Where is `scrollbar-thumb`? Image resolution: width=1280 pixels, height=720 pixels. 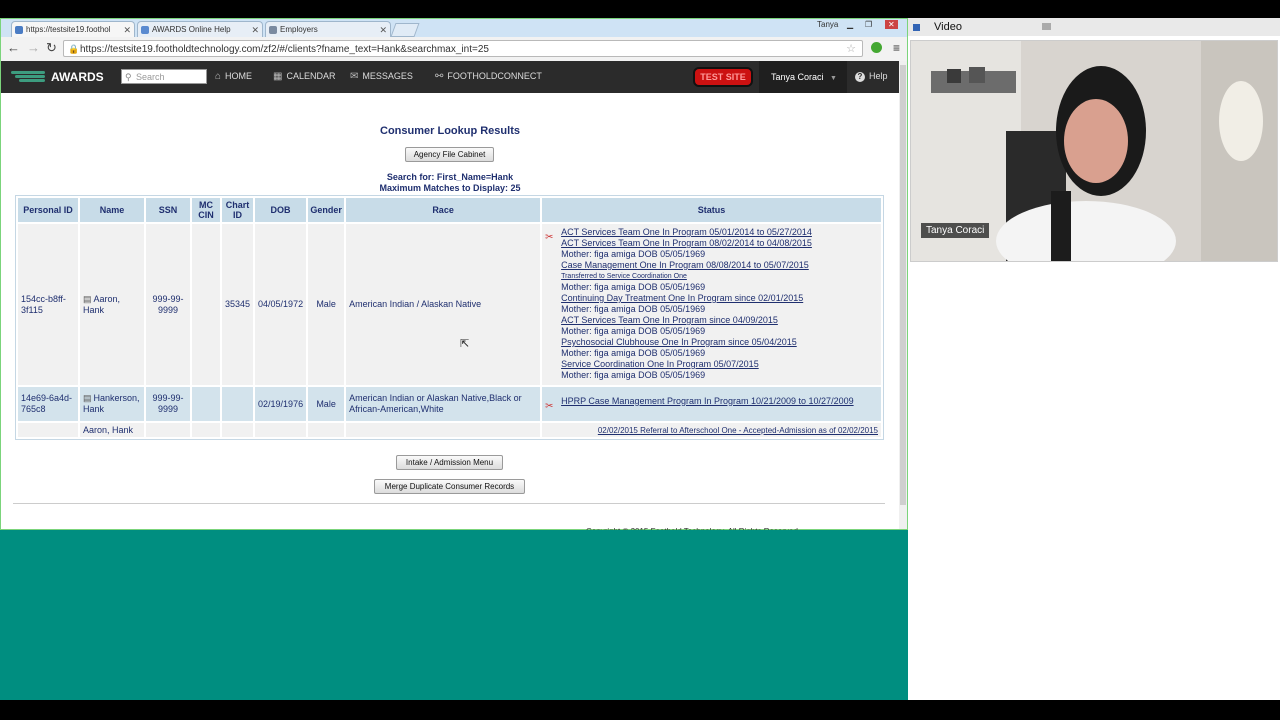 scrollbar-thumb is located at coordinates (903, 285).